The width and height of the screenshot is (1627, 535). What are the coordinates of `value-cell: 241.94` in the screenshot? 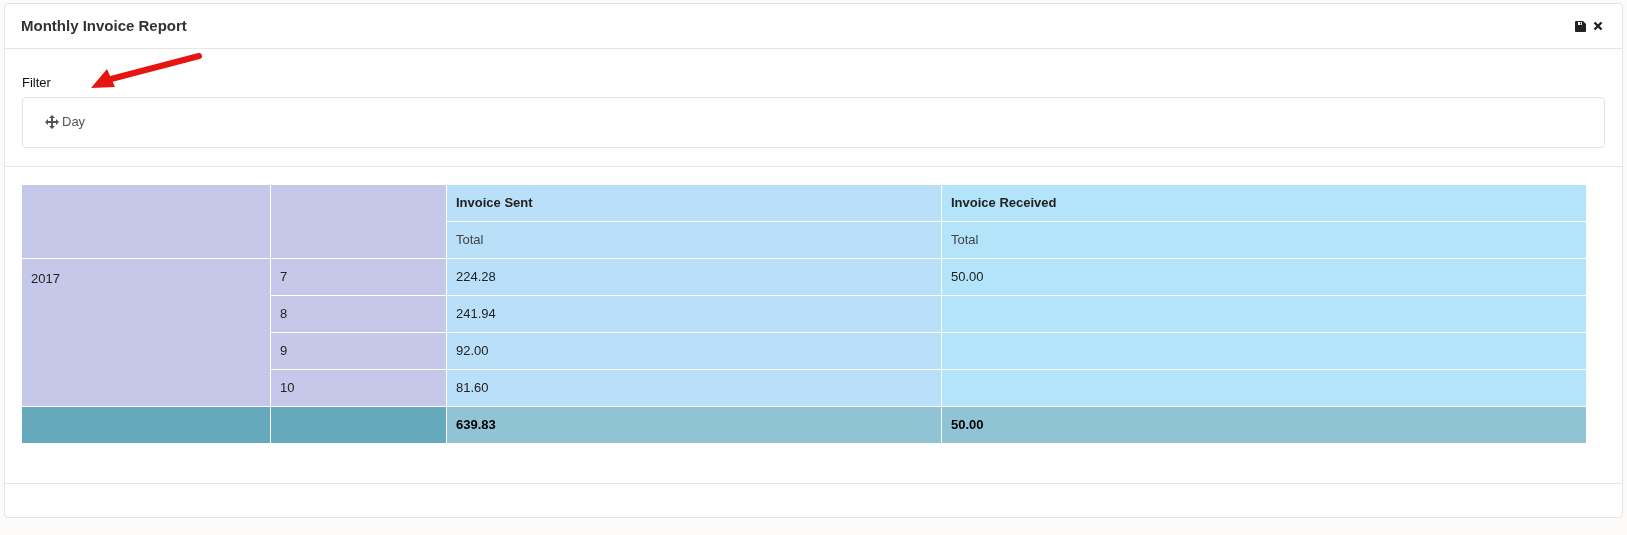 It's located at (694, 313).